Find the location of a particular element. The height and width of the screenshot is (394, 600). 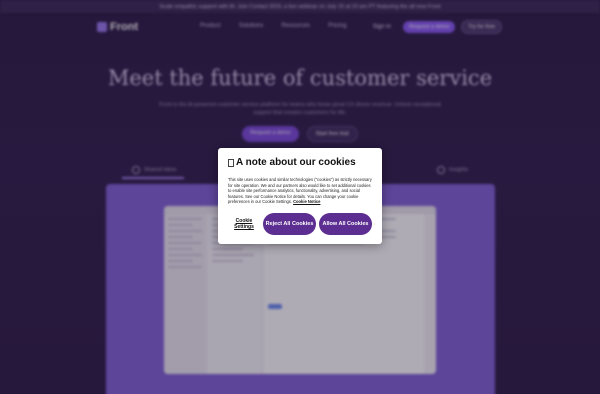

cookie-icon is located at coordinates (231, 162).